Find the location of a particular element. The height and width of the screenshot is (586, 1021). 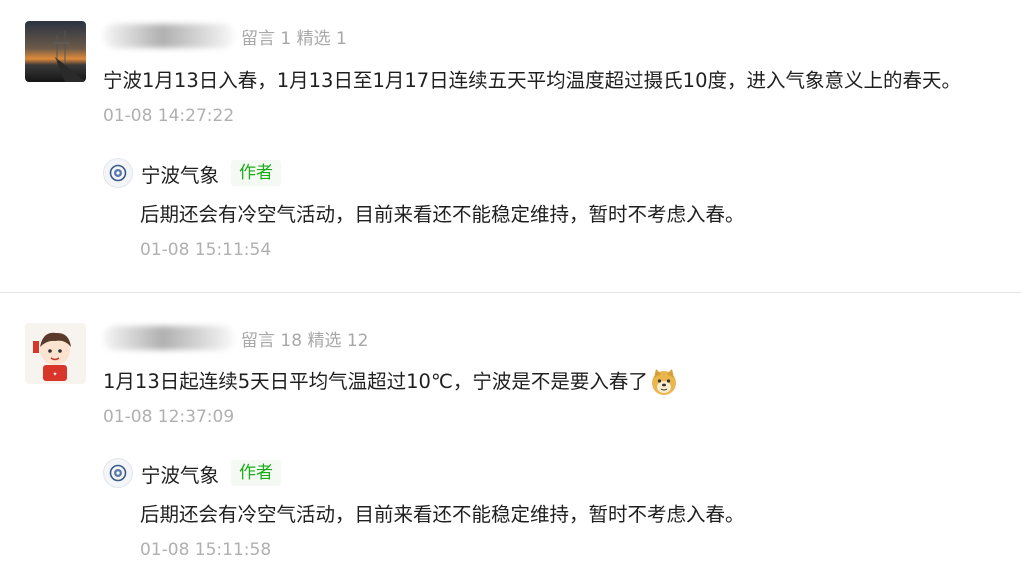

commenter-meta: 留言 1 精选 1 is located at coordinates (228, 36).